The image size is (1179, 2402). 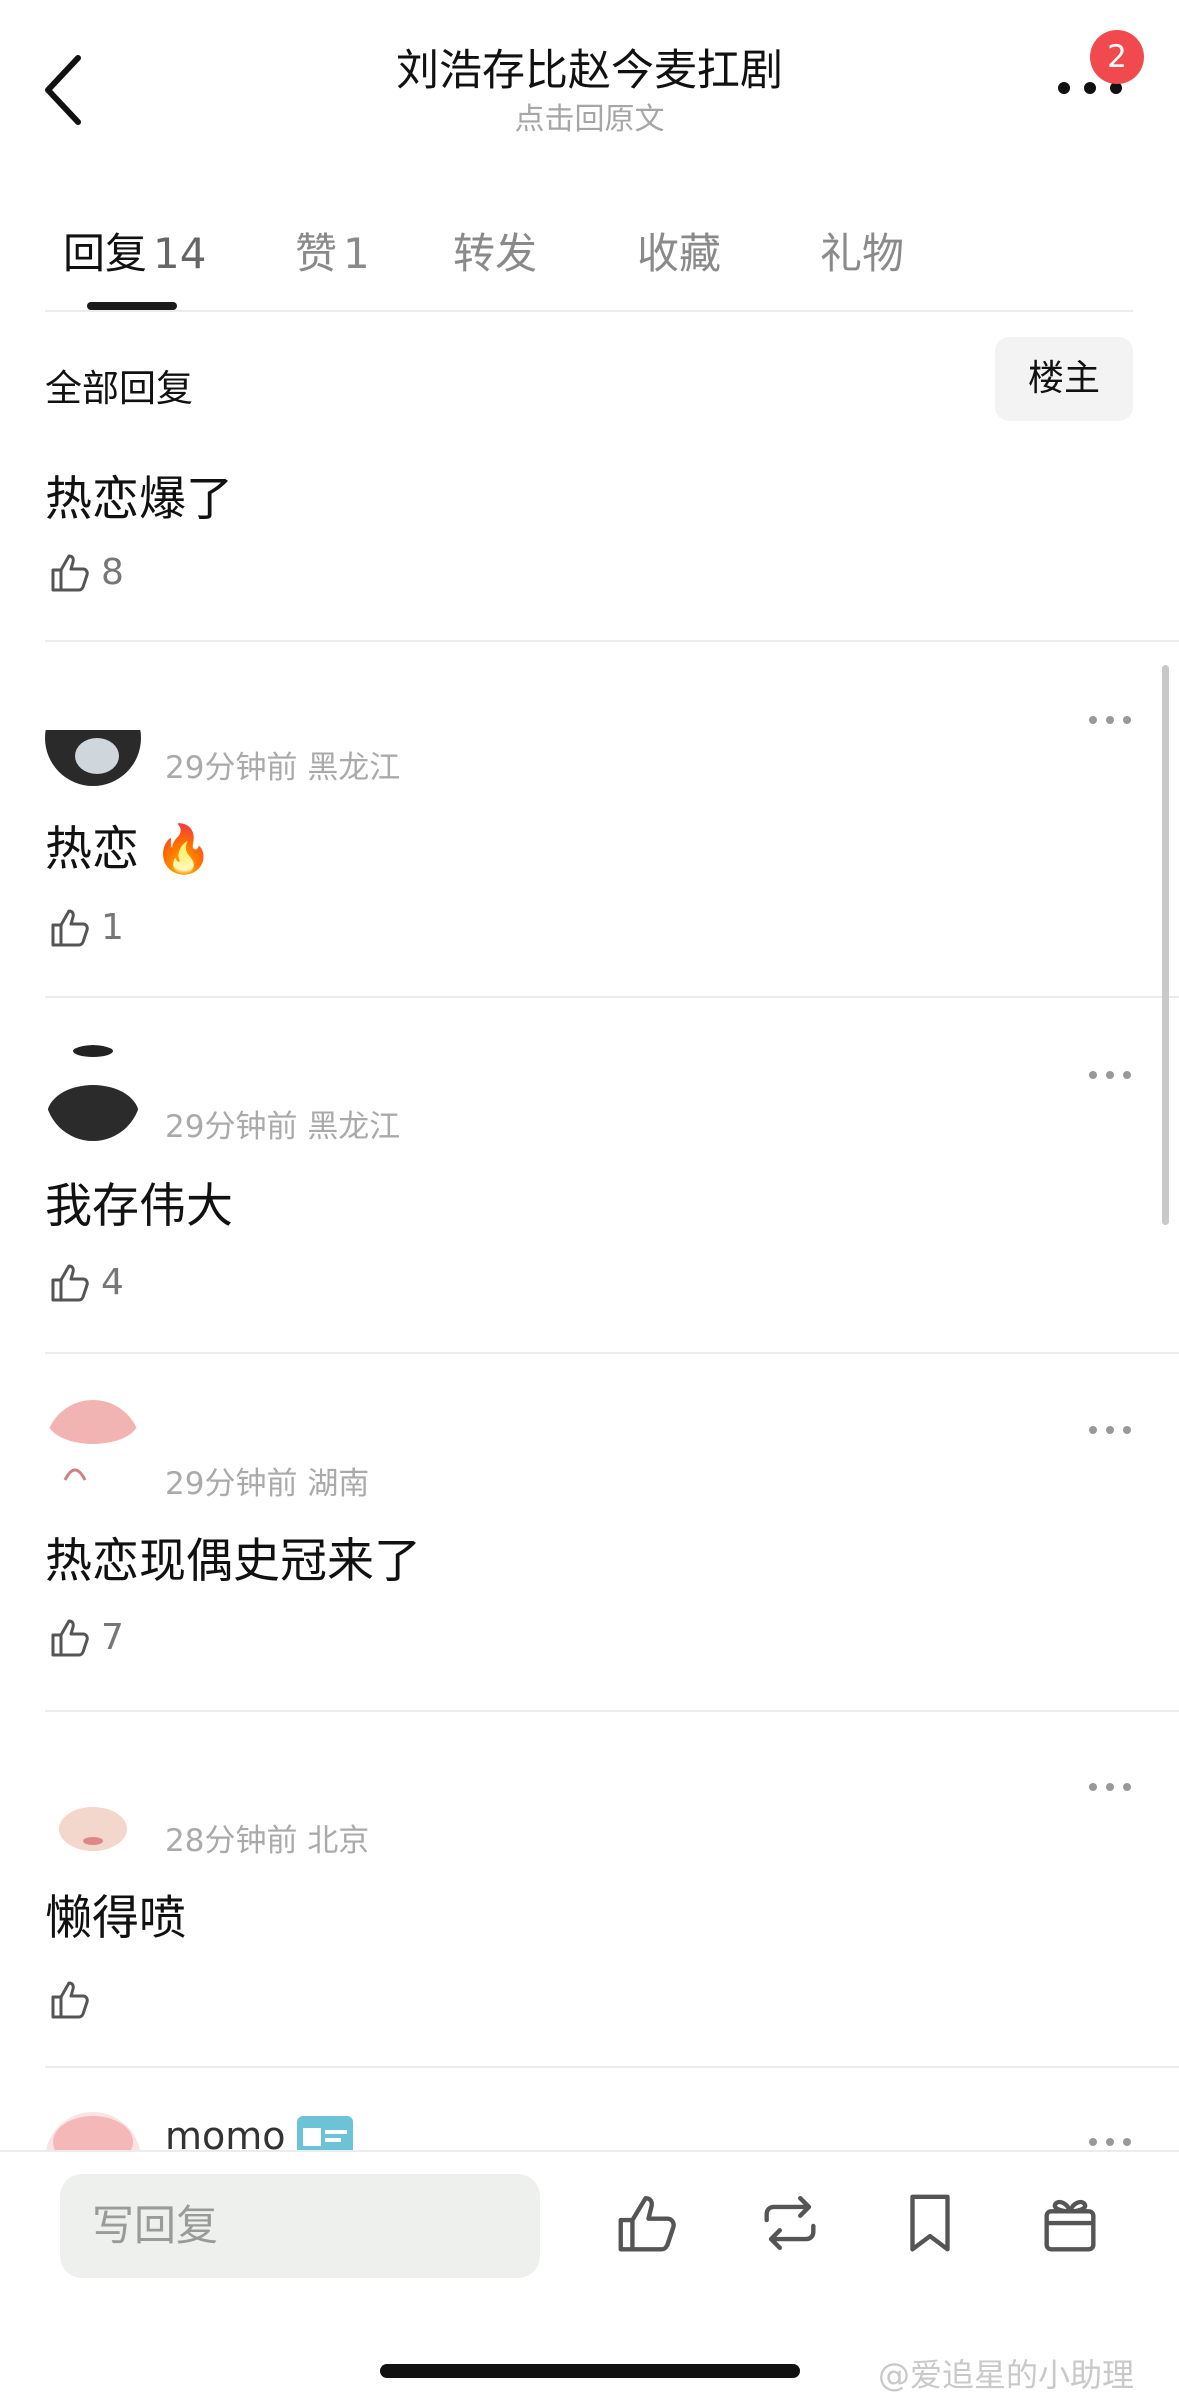 I want to click on like-button, so click(x=73, y=1999).